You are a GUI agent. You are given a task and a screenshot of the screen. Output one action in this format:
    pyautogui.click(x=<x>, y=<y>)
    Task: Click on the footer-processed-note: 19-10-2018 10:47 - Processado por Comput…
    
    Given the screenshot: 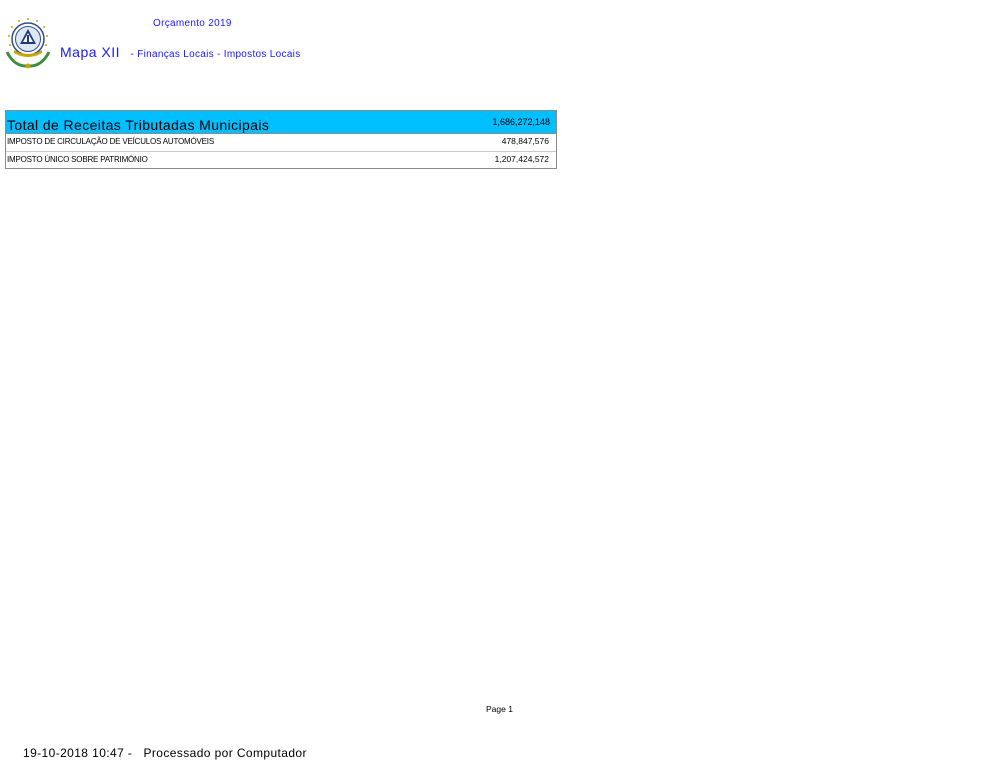 What is the action you would take?
    pyautogui.click(x=165, y=753)
    